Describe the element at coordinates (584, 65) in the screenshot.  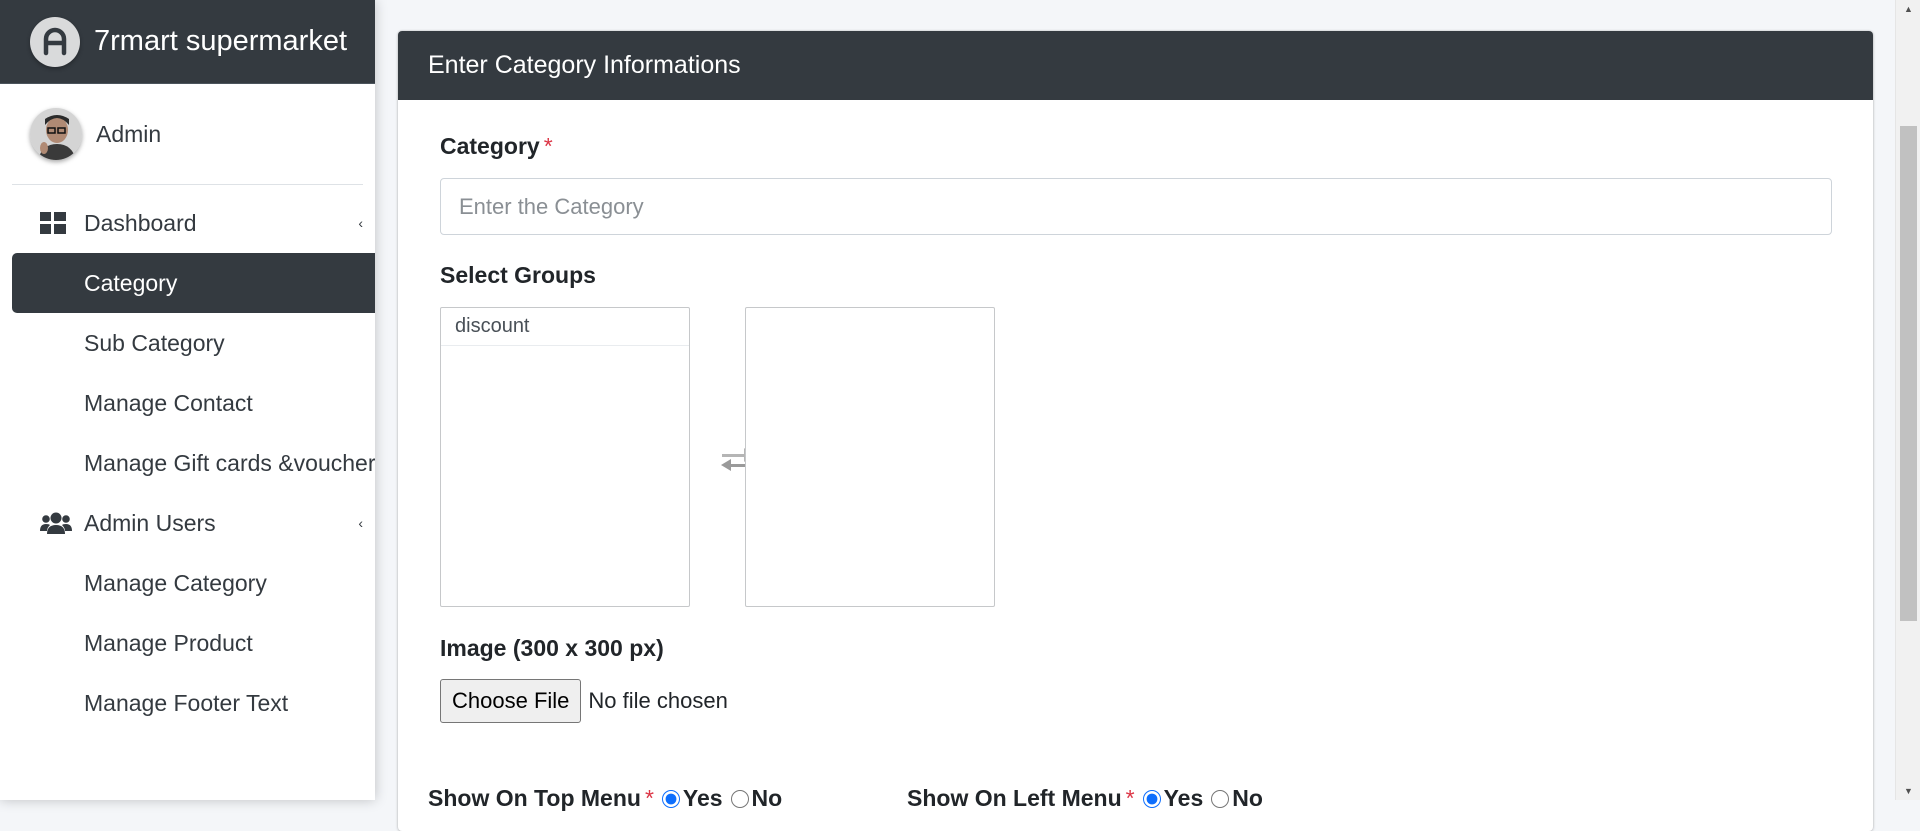
I see `card-title: Enter Category Informations` at that location.